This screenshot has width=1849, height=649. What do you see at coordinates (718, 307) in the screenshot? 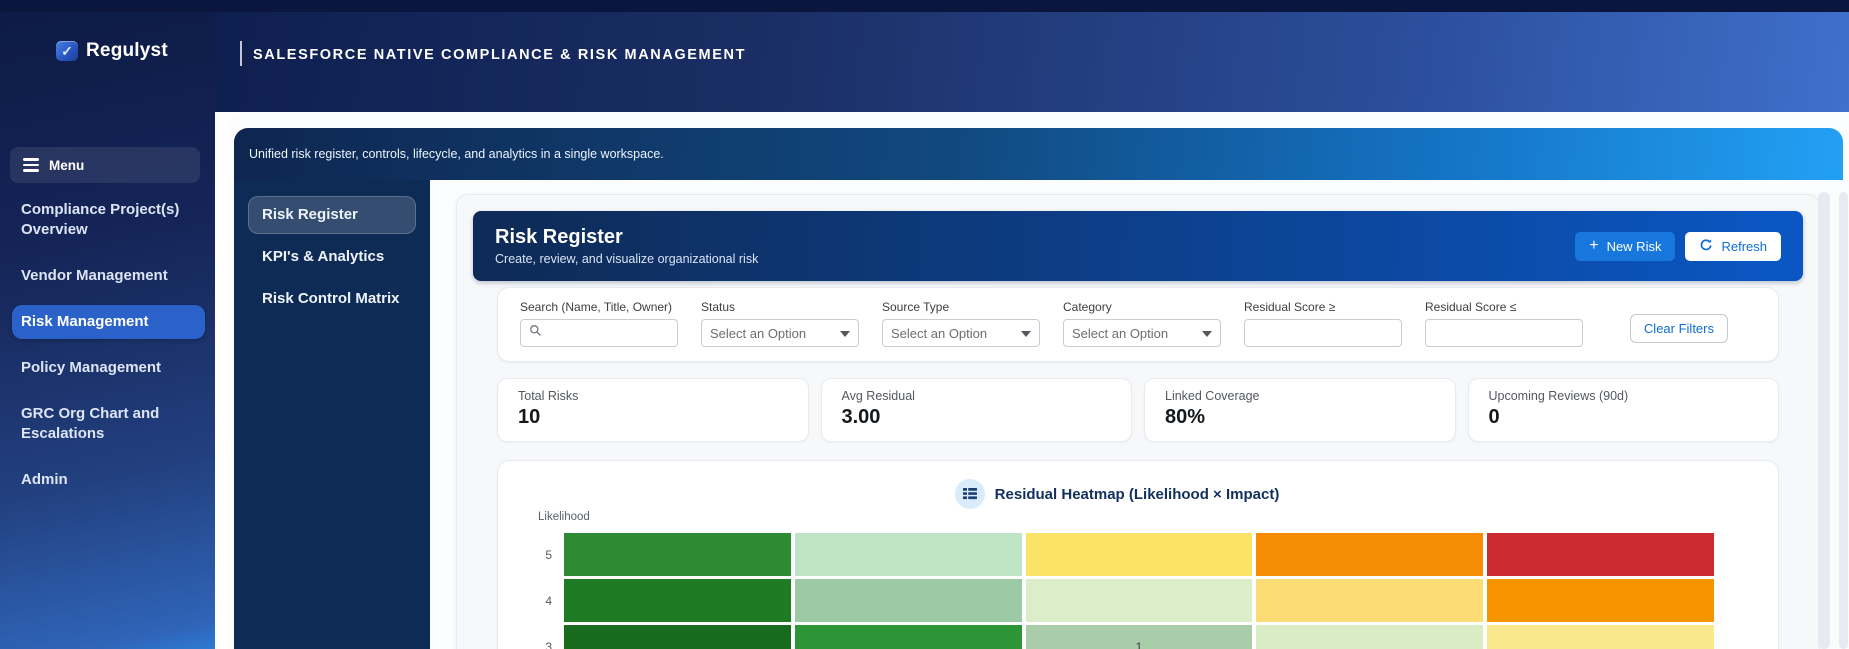
I see `status-label: Status` at bounding box center [718, 307].